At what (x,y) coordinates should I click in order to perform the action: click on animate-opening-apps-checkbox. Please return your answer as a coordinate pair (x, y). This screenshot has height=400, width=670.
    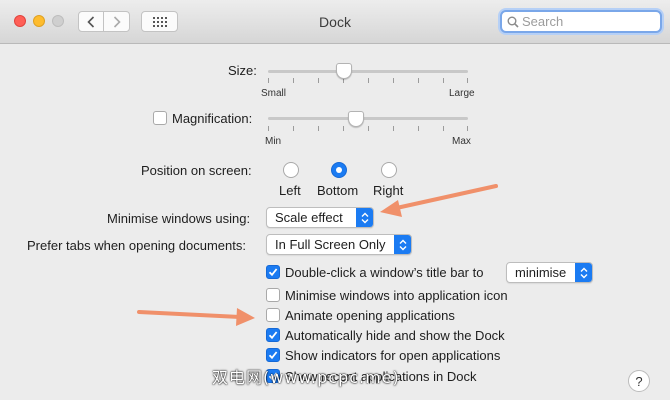
    Looking at the image, I should click on (273, 315).